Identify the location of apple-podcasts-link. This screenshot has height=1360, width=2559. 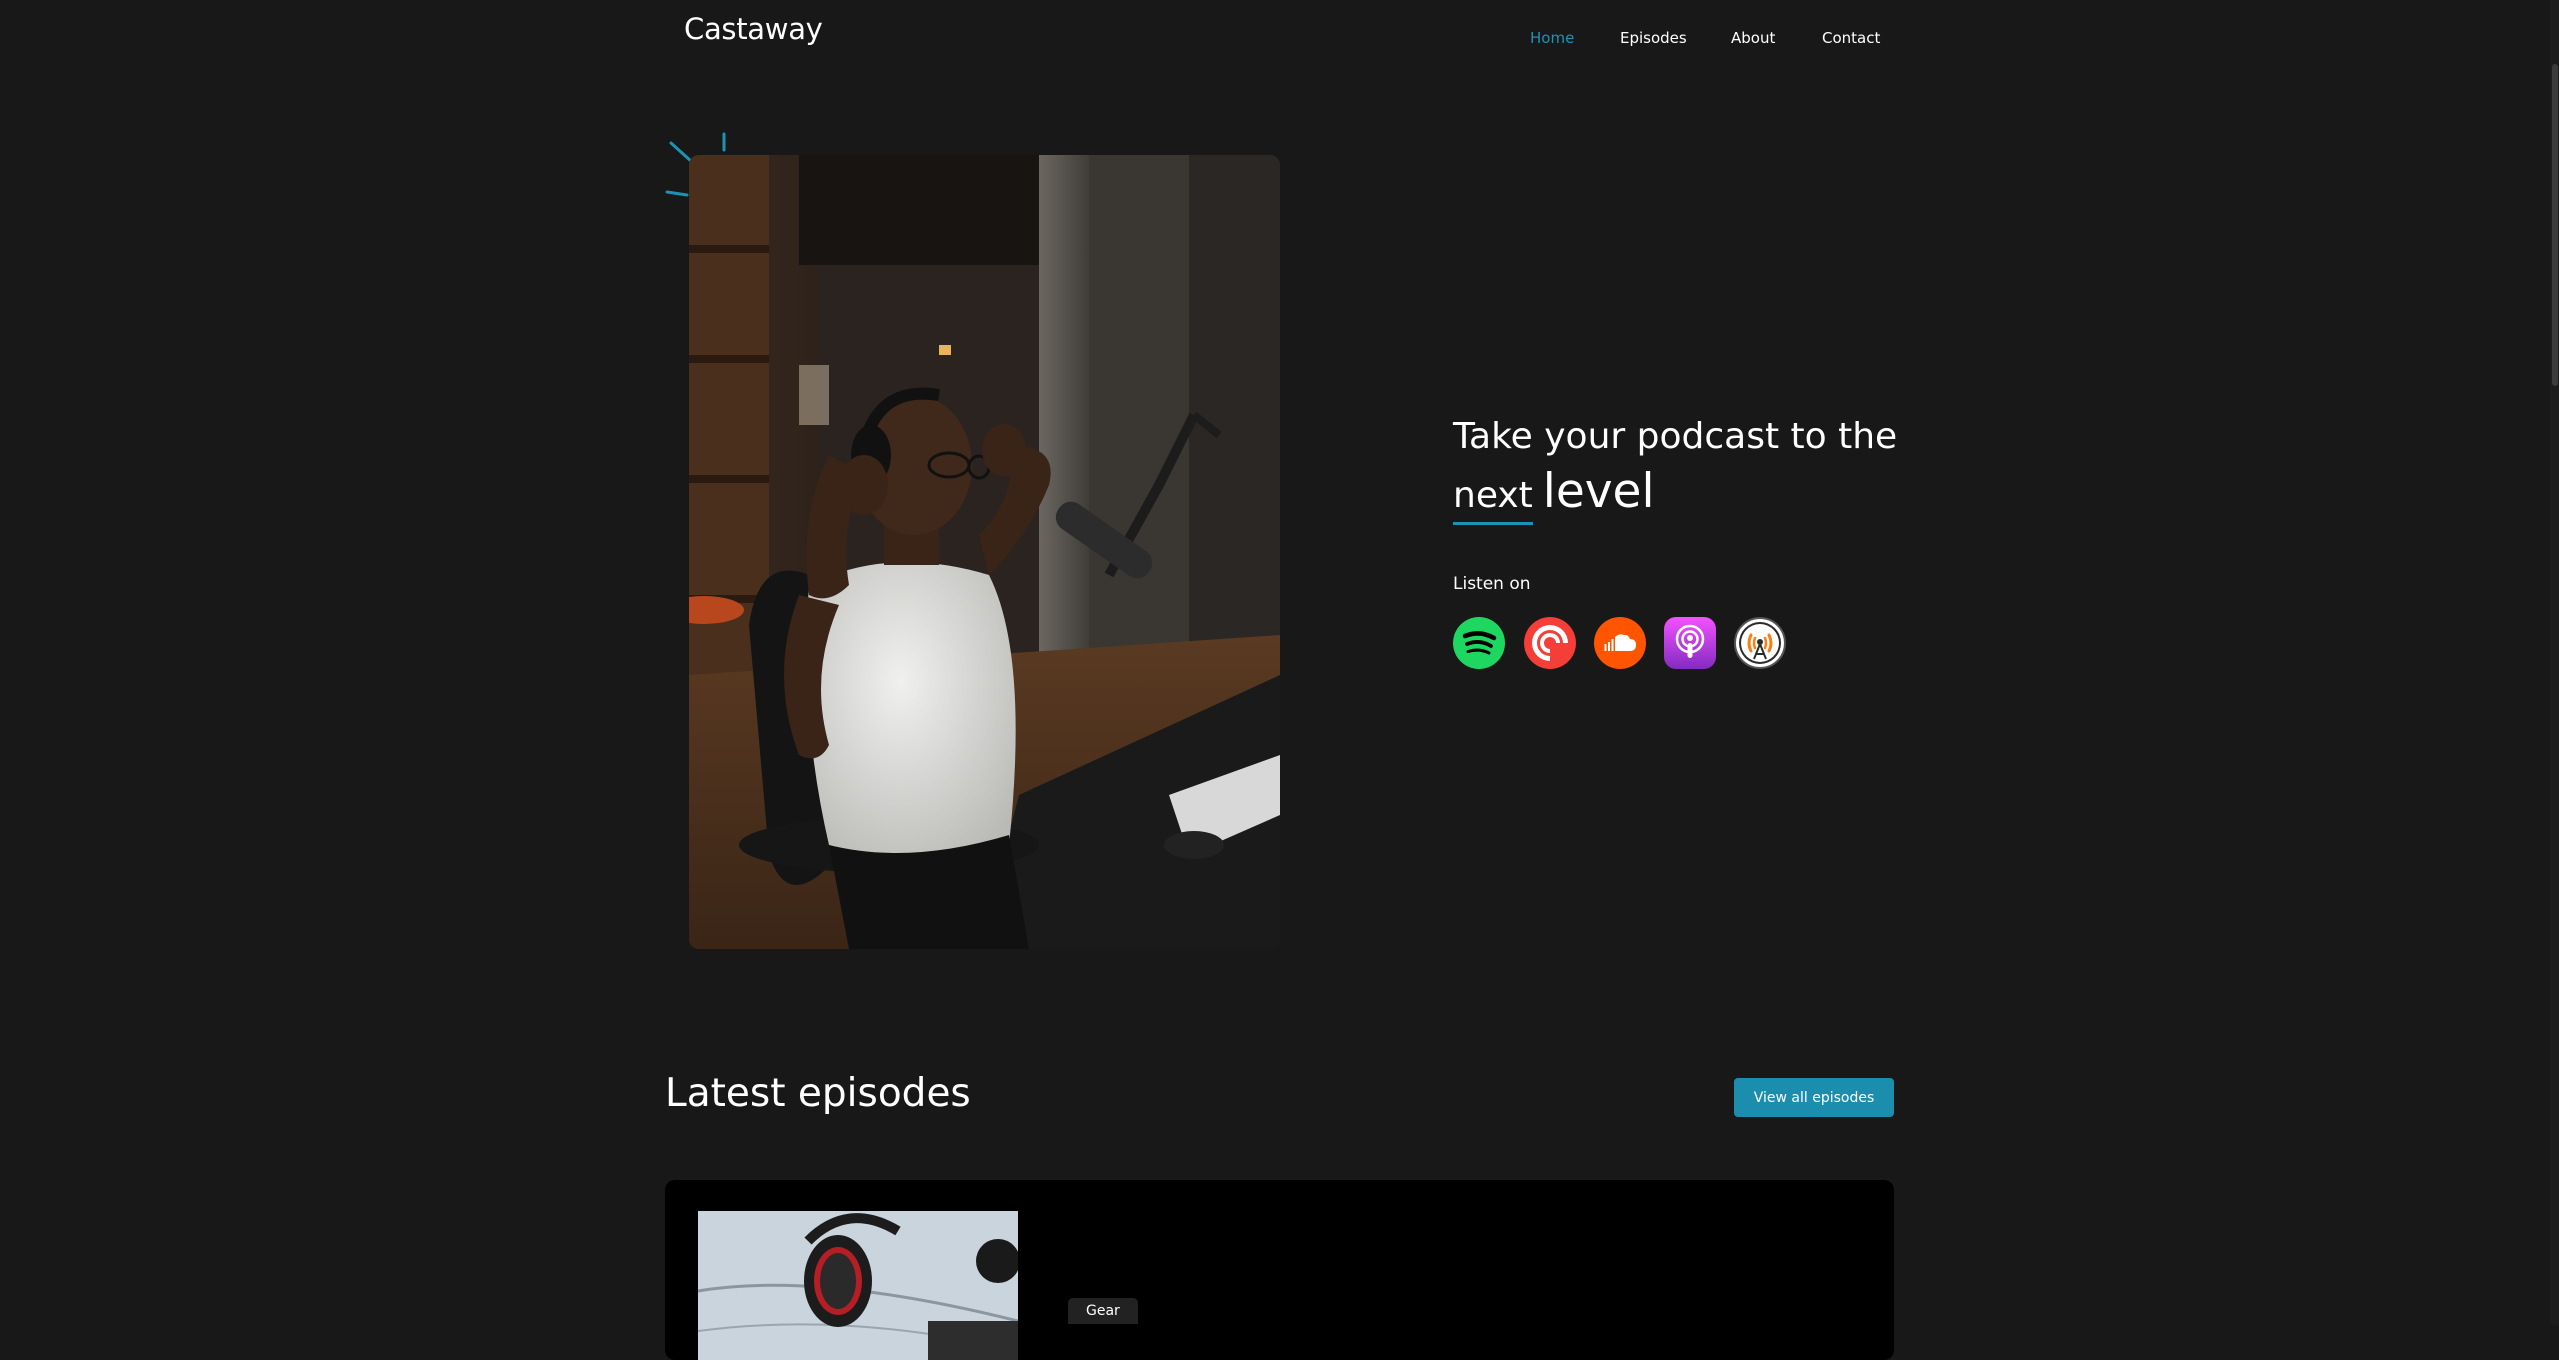
(1690, 643).